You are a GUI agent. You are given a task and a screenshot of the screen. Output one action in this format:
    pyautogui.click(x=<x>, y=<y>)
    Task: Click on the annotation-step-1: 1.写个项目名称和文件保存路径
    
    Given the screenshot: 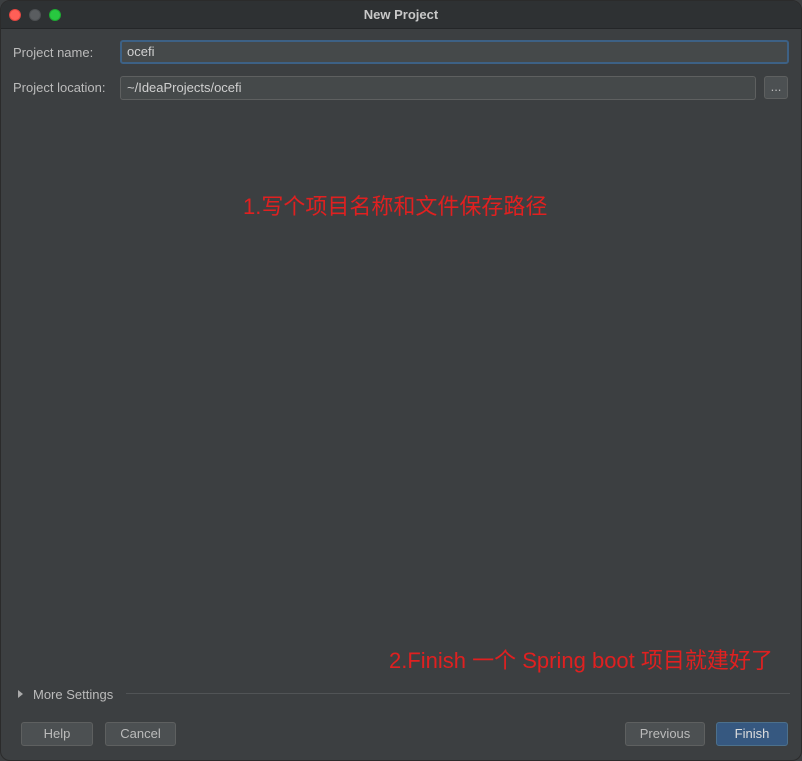 What is the action you would take?
    pyautogui.click(x=395, y=206)
    